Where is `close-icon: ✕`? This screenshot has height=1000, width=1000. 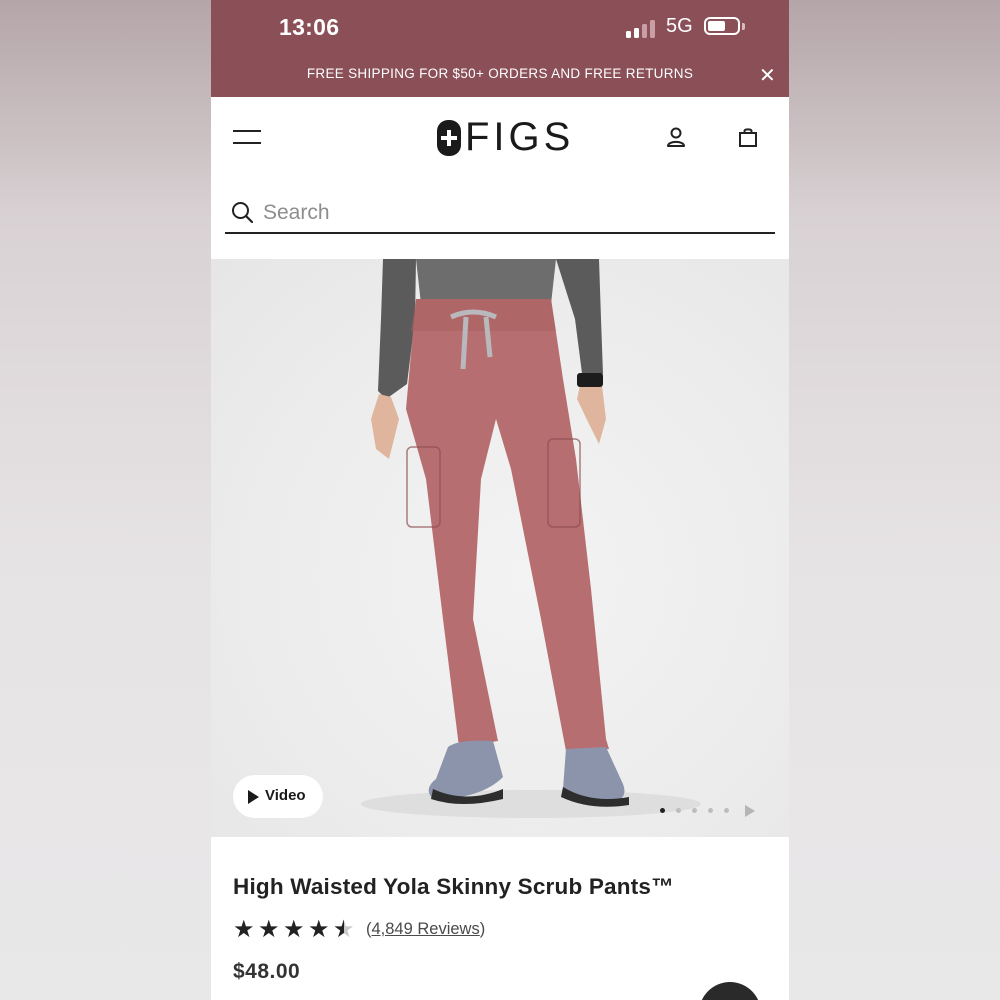
close-icon: ✕ is located at coordinates (767, 75).